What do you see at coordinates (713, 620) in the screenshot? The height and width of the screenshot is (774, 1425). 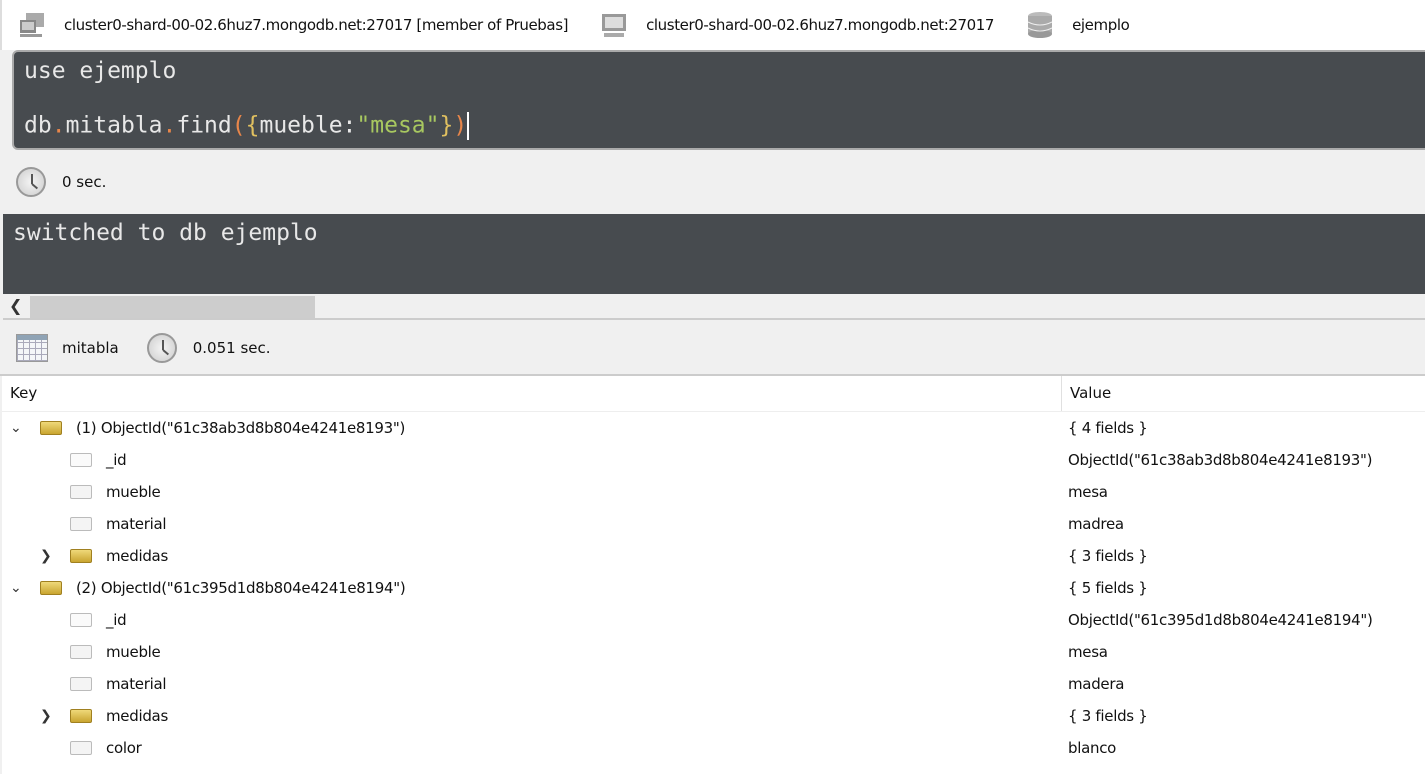 I see `tree-row: _id ObjectId("61c395d1d8b804e4241e8194")` at bounding box center [713, 620].